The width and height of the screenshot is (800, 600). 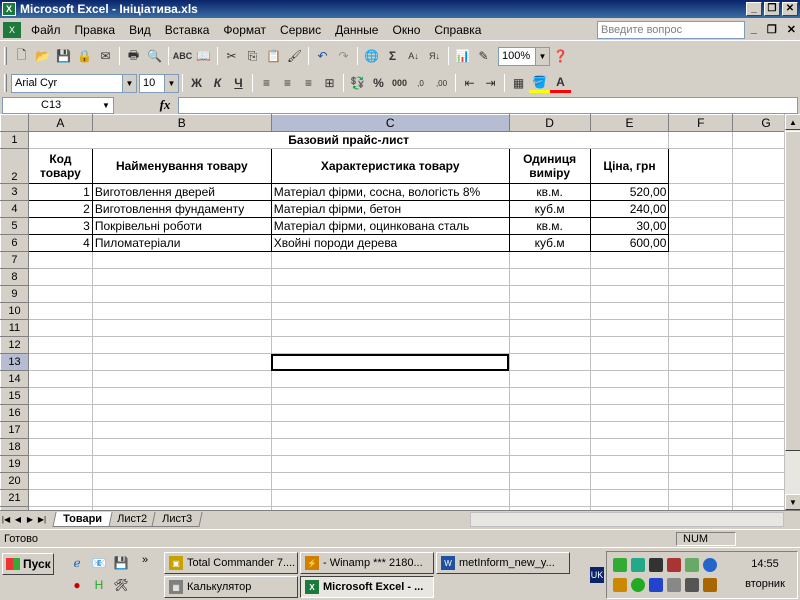 I want to click on header-unit: Одиниця виміру, so click(x=549, y=166).